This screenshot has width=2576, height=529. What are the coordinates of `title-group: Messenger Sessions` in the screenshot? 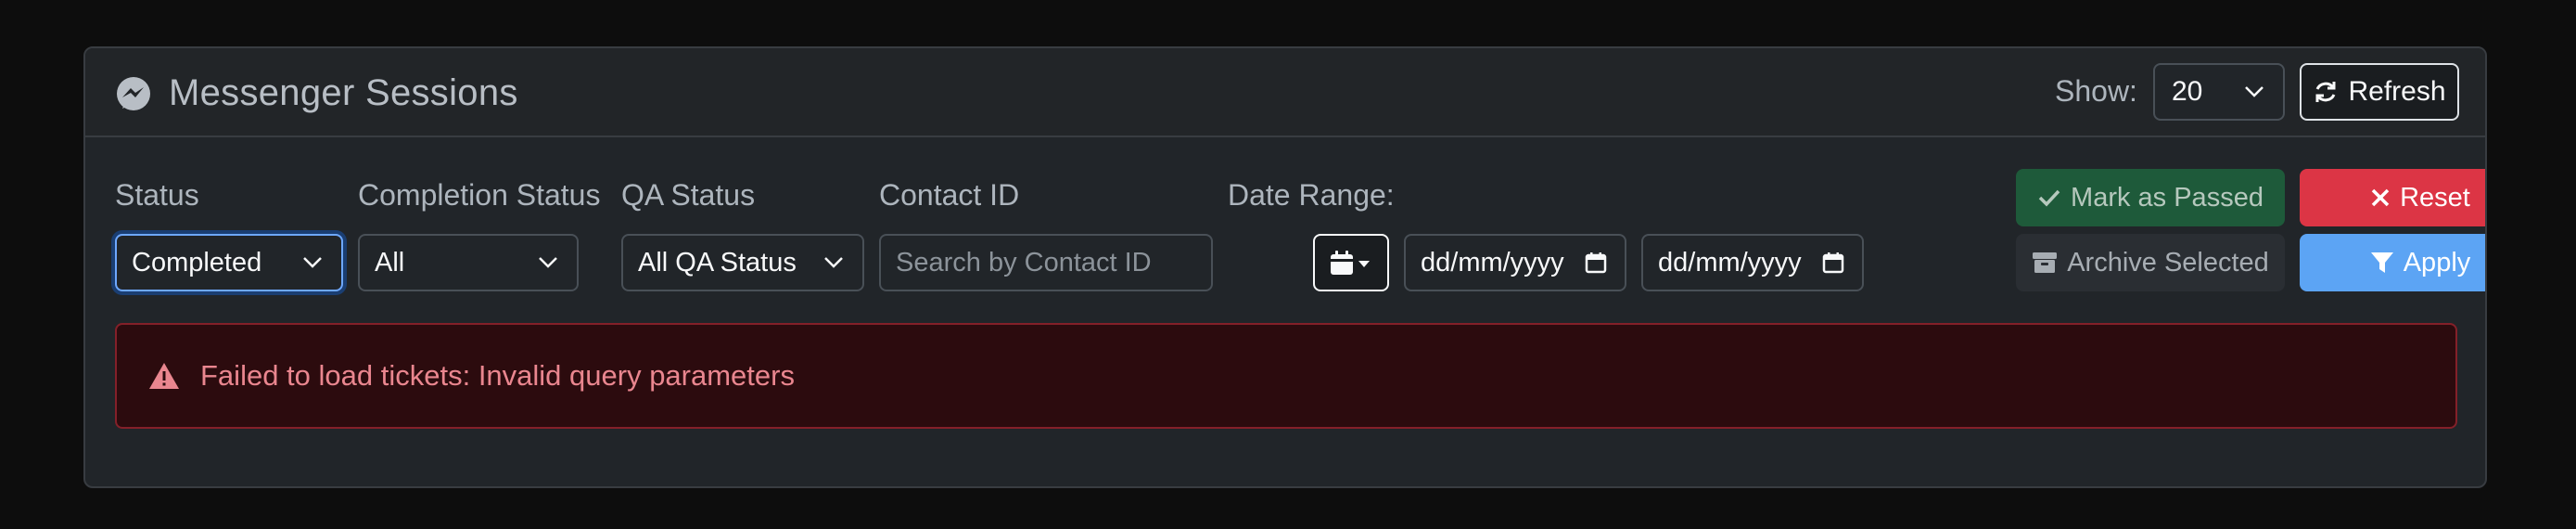 It's located at (316, 93).